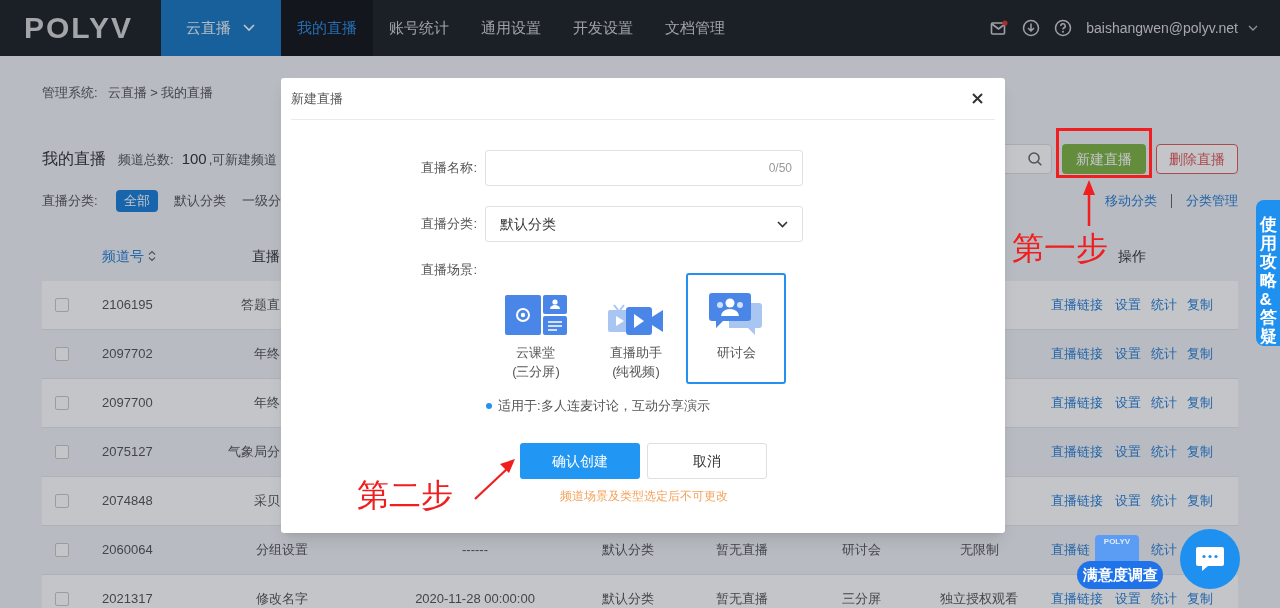 The image size is (1280, 608). I want to click on close-icon, so click(977, 98).